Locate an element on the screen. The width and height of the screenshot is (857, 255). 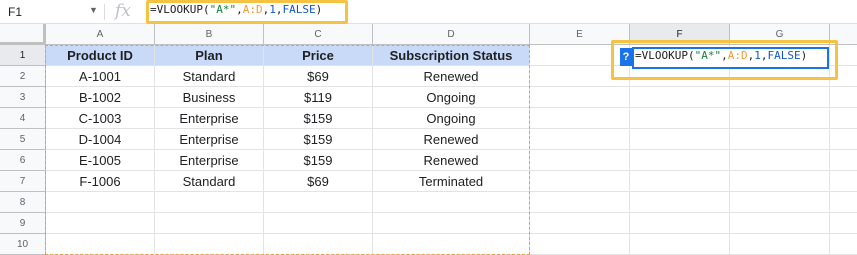
select-all-corner is located at coordinates (23, 34).